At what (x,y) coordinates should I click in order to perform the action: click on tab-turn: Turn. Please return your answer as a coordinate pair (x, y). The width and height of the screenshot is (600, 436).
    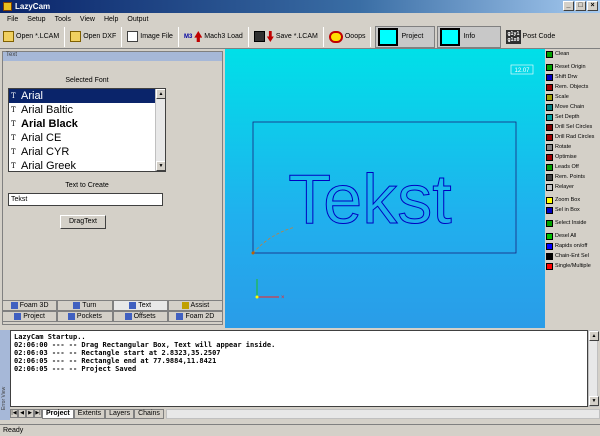
    Looking at the image, I should click on (85, 305).